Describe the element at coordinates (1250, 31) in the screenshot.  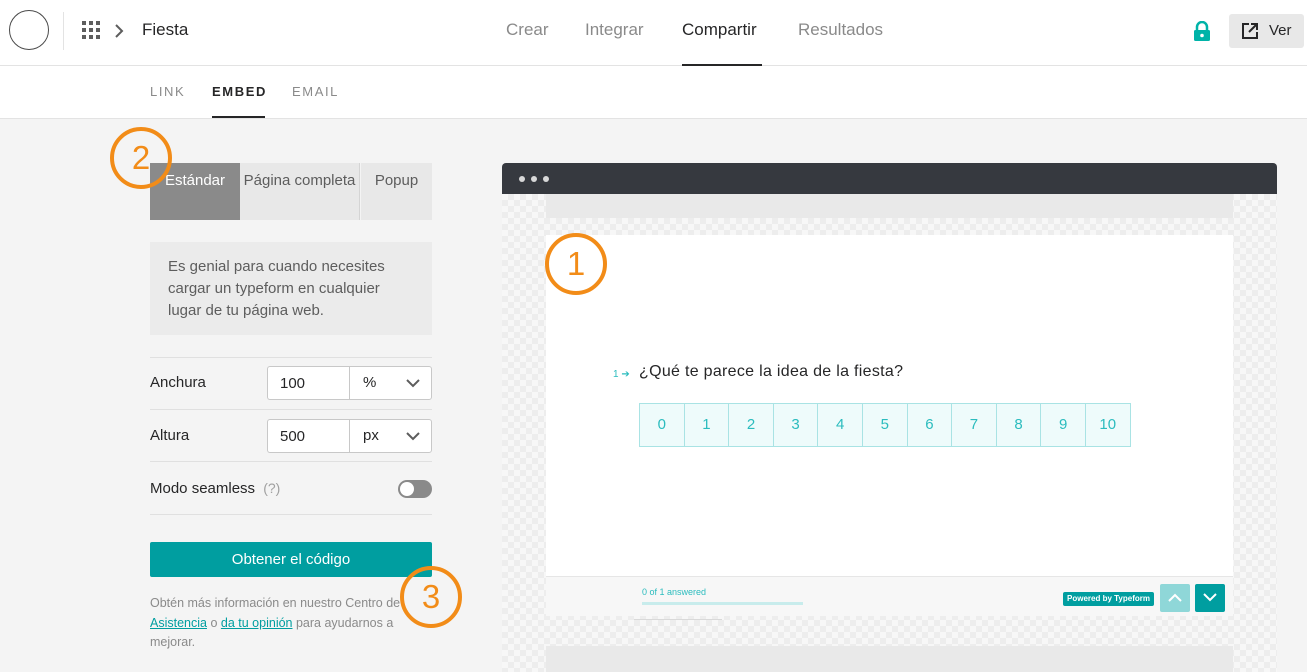
I see `external-link-icon` at that location.